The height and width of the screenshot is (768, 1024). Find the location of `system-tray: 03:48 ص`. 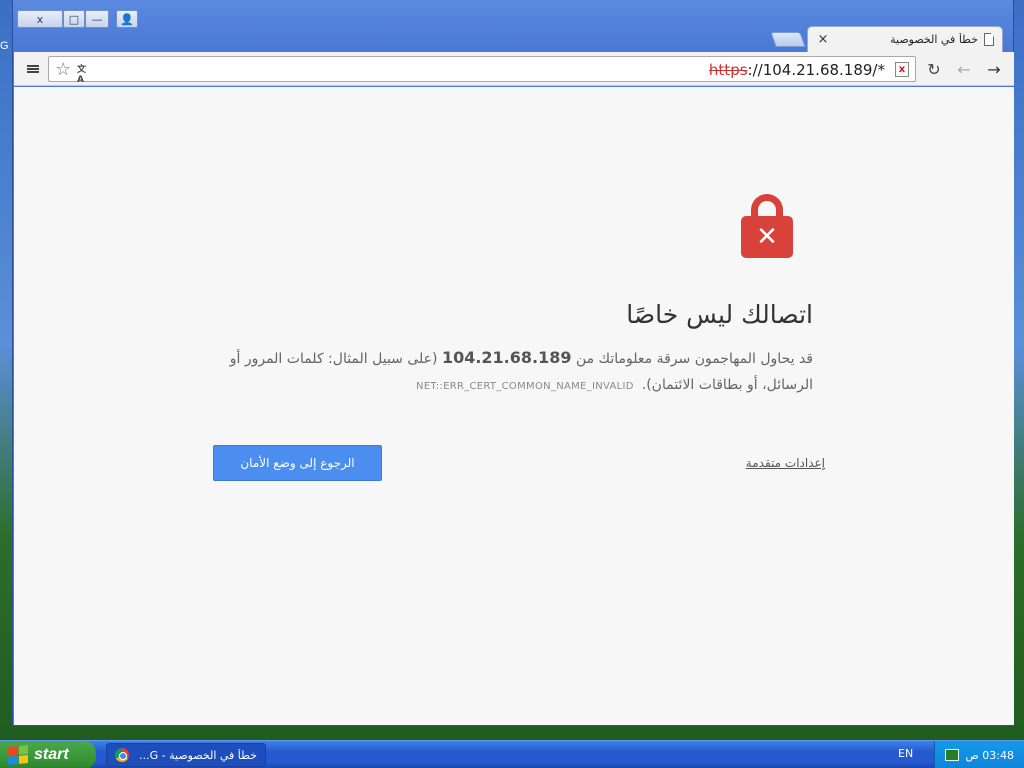

system-tray: 03:48 ص is located at coordinates (979, 754).